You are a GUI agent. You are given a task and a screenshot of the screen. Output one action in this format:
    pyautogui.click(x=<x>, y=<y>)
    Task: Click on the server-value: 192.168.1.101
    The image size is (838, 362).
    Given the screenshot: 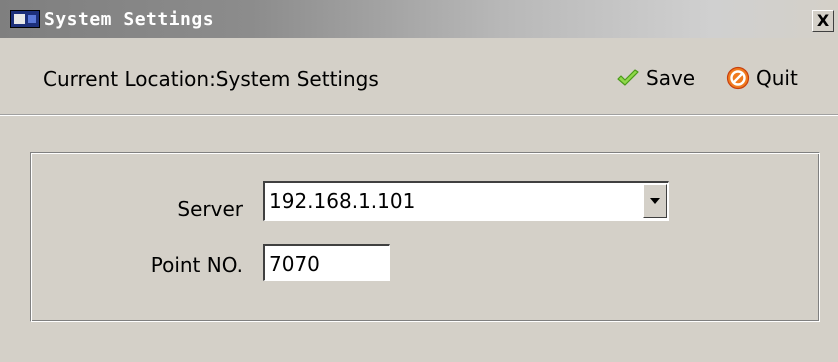 What is the action you would take?
    pyautogui.click(x=342, y=201)
    